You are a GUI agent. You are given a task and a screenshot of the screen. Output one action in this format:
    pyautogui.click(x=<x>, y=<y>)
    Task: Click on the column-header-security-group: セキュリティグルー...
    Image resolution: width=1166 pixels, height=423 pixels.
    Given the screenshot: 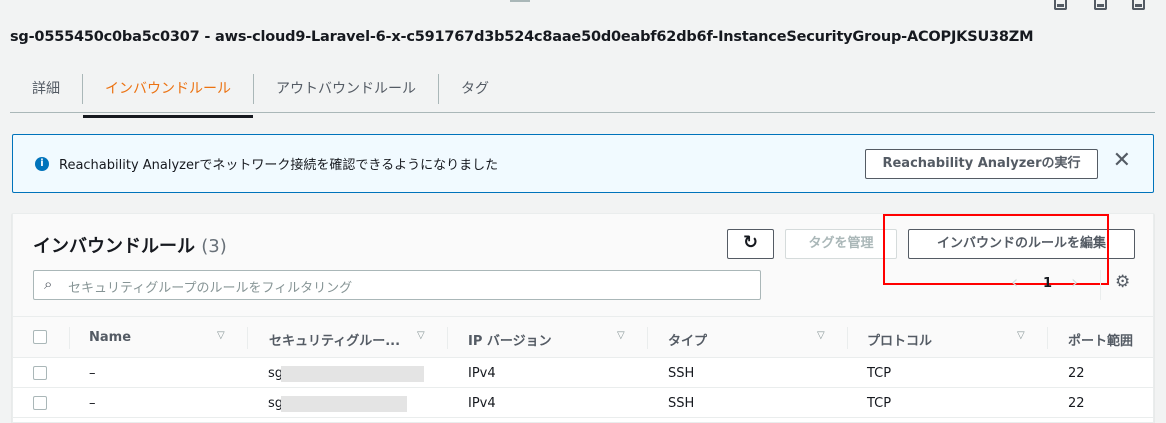 What is the action you would take?
    pyautogui.click(x=334, y=339)
    